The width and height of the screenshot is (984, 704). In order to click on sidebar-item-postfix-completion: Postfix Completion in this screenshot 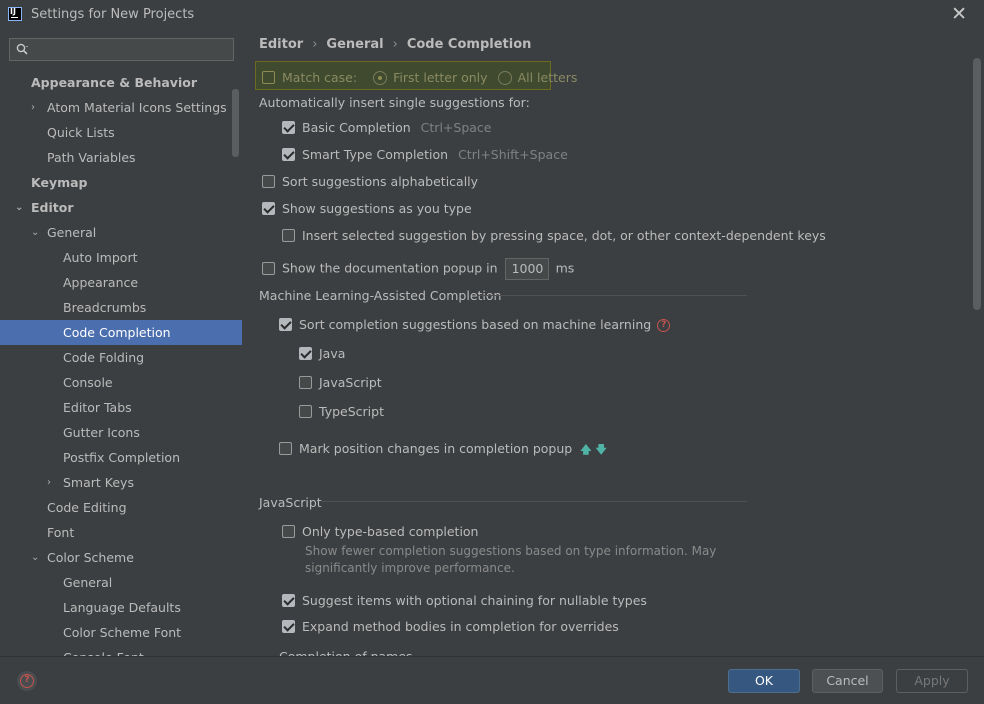, I will do `click(121, 457)`.